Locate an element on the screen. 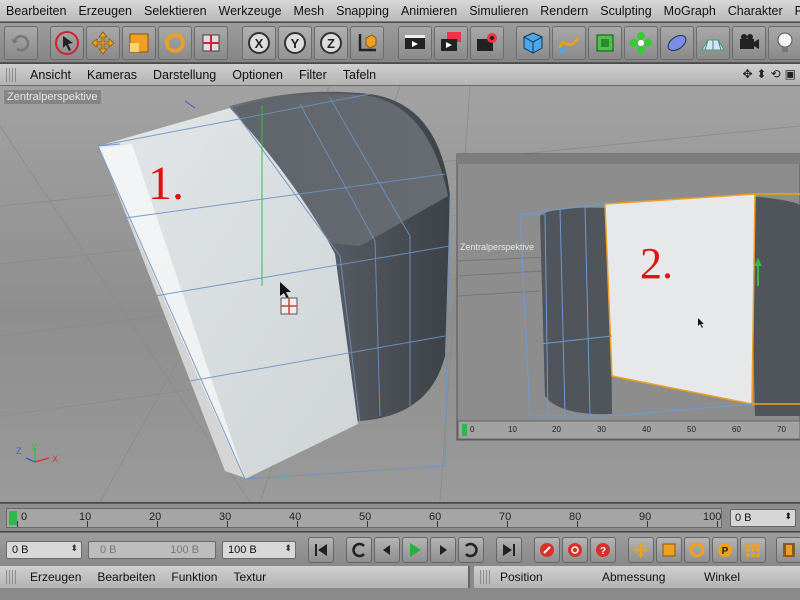 Image resolution: width=800 pixels, height=600 pixels. svg-text: P is located at coordinates (725, 551).